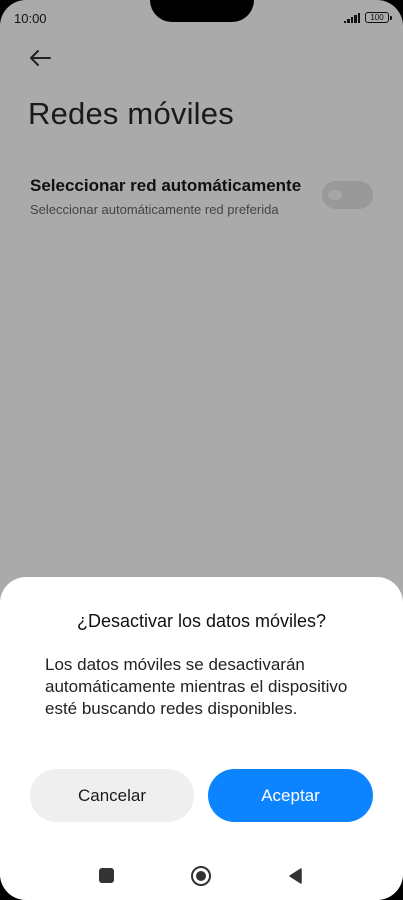  I want to click on back-button, so click(40, 58).